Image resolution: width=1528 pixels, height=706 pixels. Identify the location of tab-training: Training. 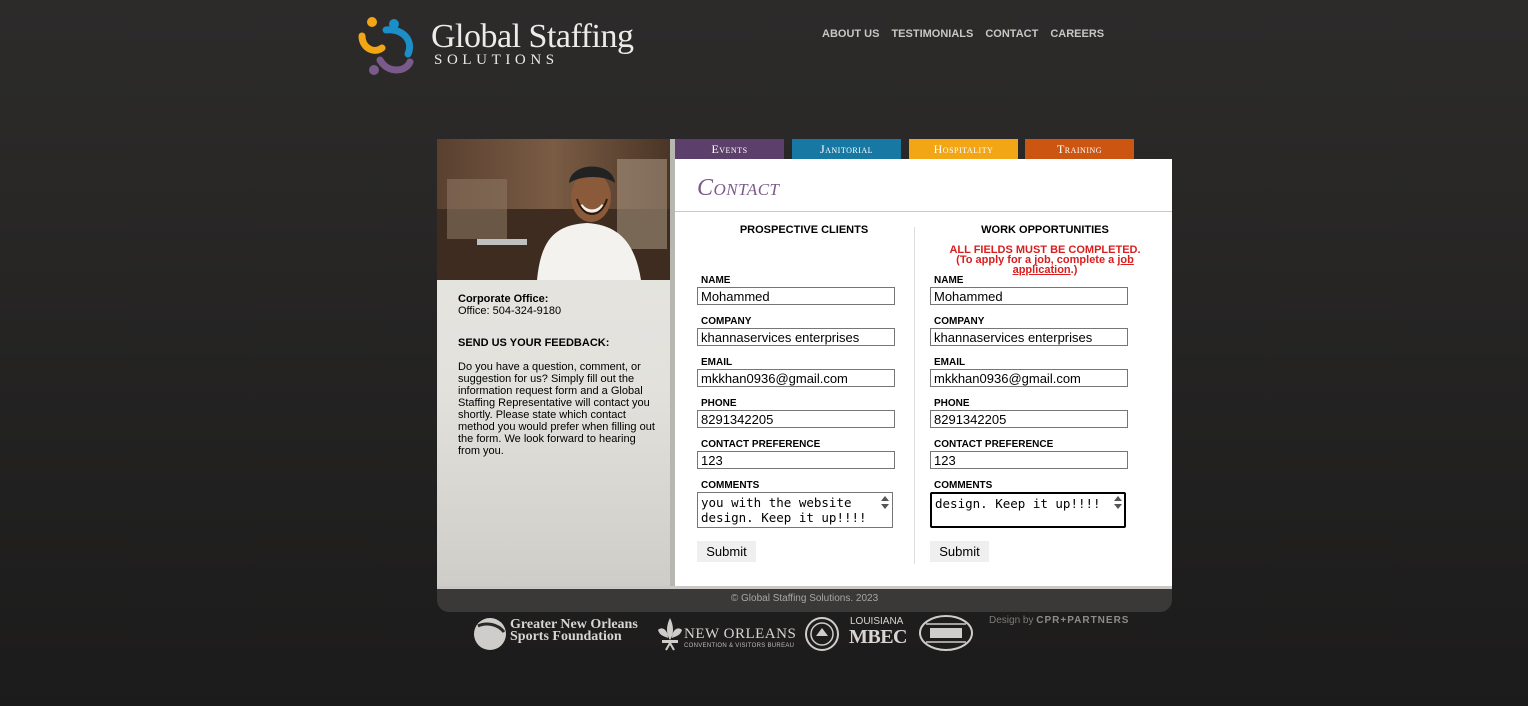
(1079, 149).